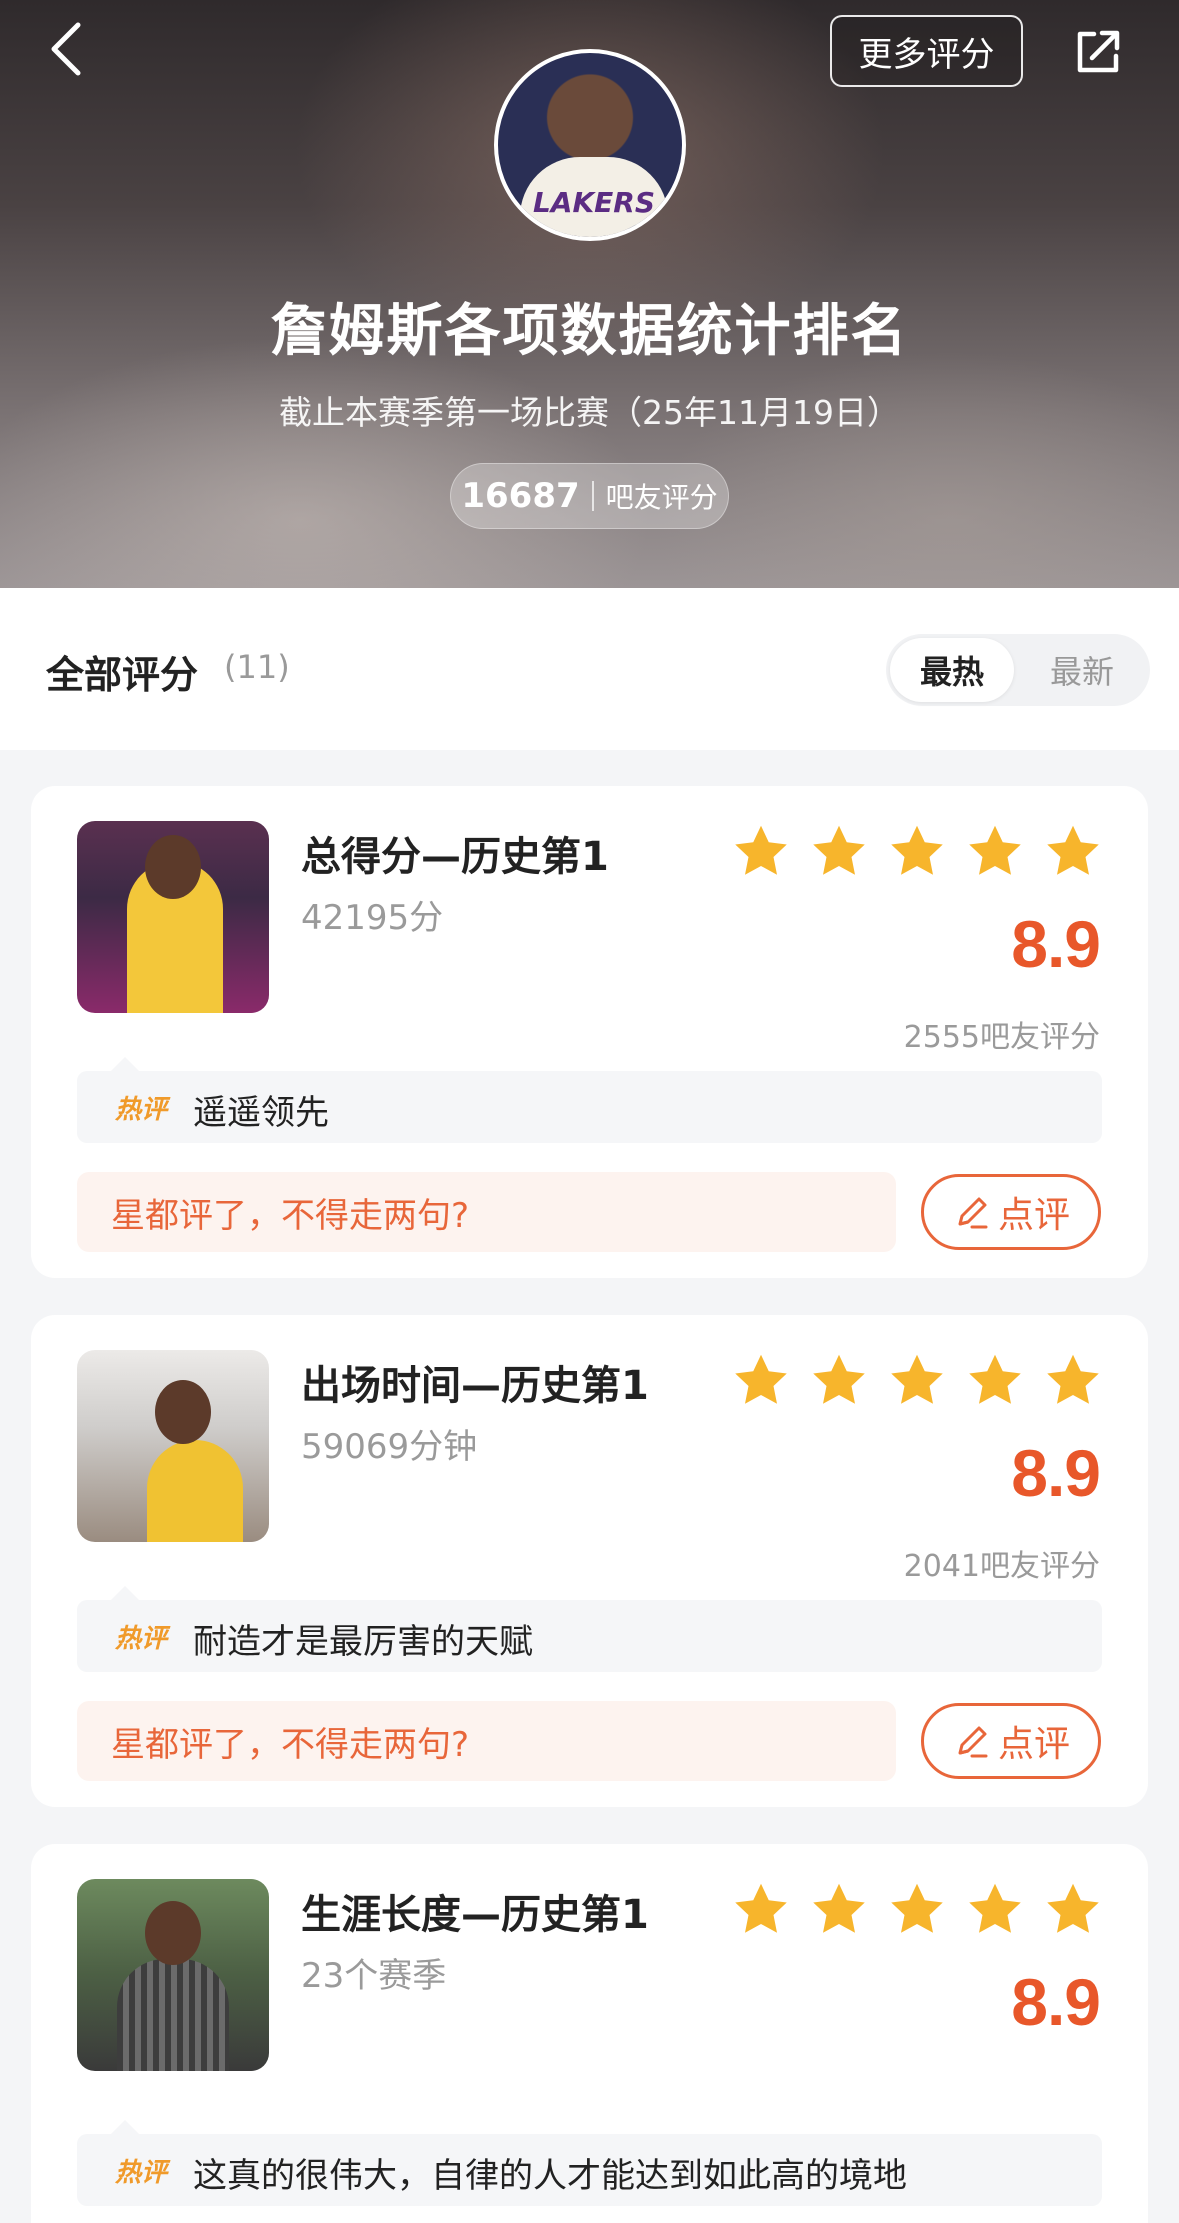  What do you see at coordinates (589, 1100) in the screenshot?
I see `hot-comment: 热评 遥遥领先` at bounding box center [589, 1100].